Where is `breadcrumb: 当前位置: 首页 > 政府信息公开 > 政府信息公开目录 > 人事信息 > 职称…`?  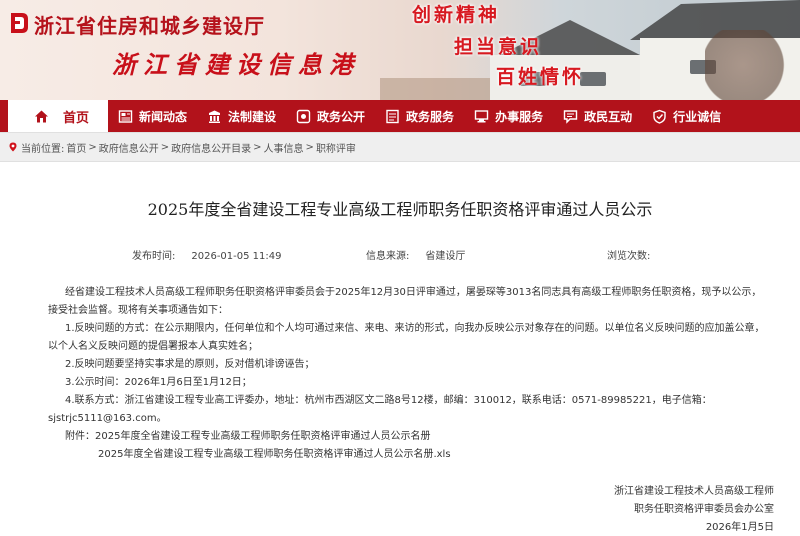
breadcrumb: 当前位置: 首页 > 政府信息公开 > 政府信息公开目录 > 人事信息 > 职称… is located at coordinates (400, 147).